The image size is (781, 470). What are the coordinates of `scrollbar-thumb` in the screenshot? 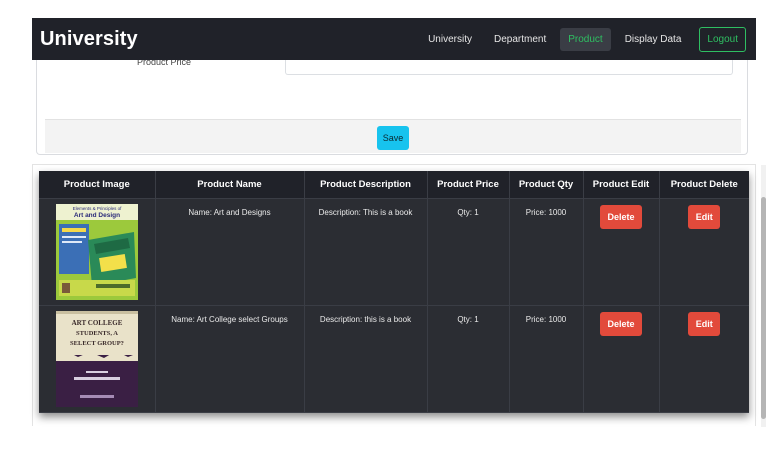 It's located at (763, 308).